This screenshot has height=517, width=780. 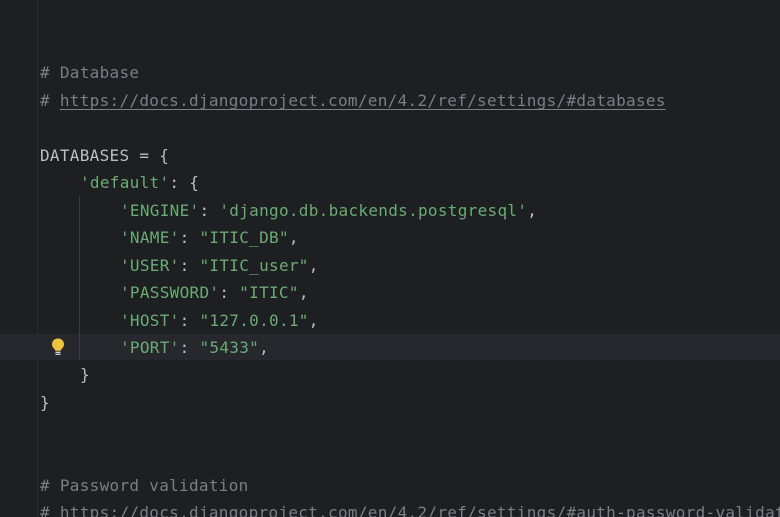 I want to click on indent-guide, so click(x=79, y=278).